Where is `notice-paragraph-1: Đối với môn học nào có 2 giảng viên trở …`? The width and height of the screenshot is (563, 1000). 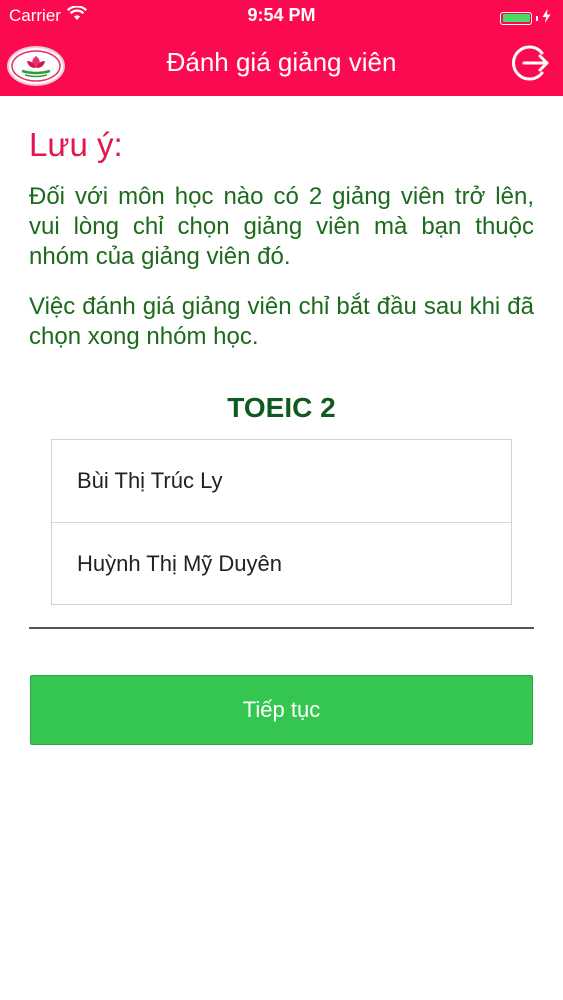 notice-paragraph-1: Đối với môn học nào có 2 giảng viên trở … is located at coordinates (281, 226).